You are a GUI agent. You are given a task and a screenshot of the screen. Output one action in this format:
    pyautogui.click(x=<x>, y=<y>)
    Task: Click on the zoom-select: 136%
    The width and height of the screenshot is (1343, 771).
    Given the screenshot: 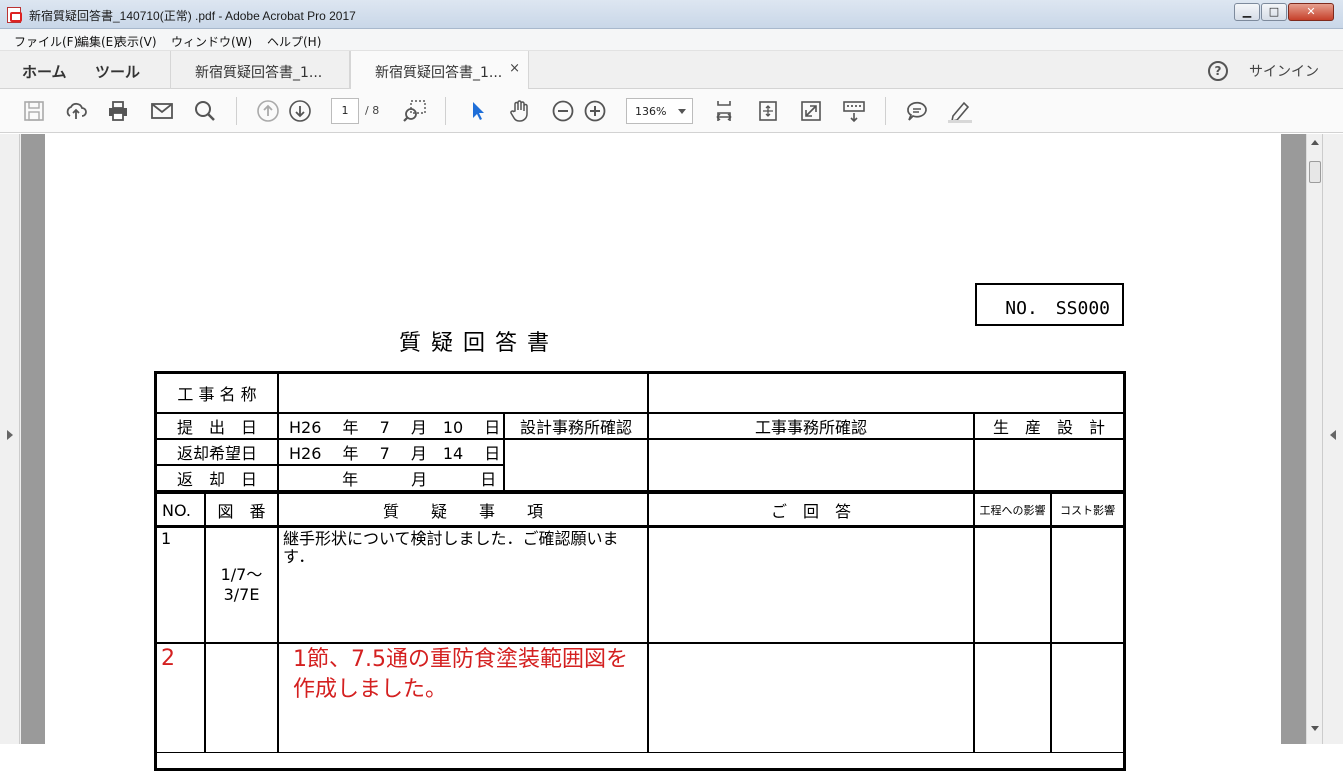 What is the action you would take?
    pyautogui.click(x=659, y=111)
    